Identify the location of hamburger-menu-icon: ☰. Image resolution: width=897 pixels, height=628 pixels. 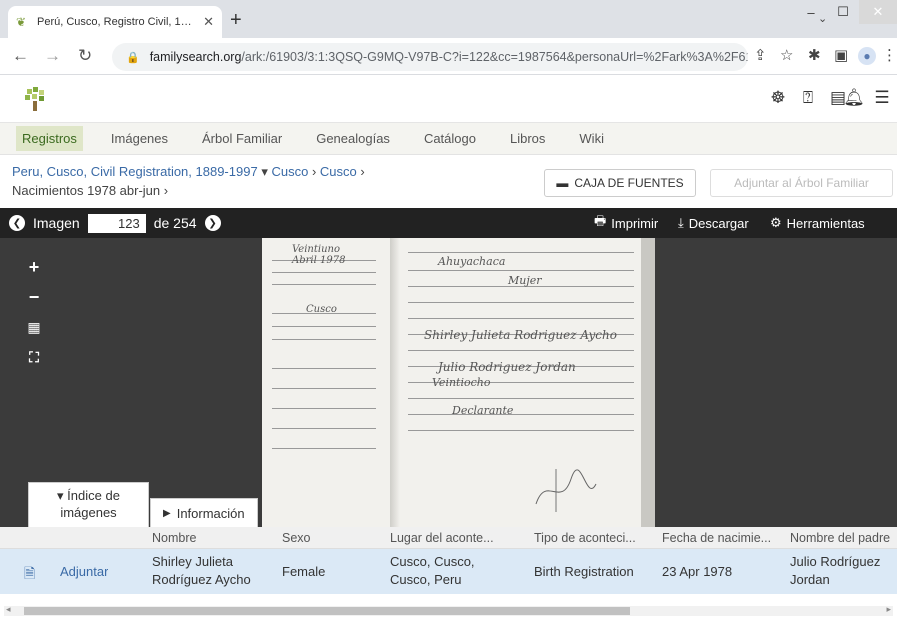
(882, 98).